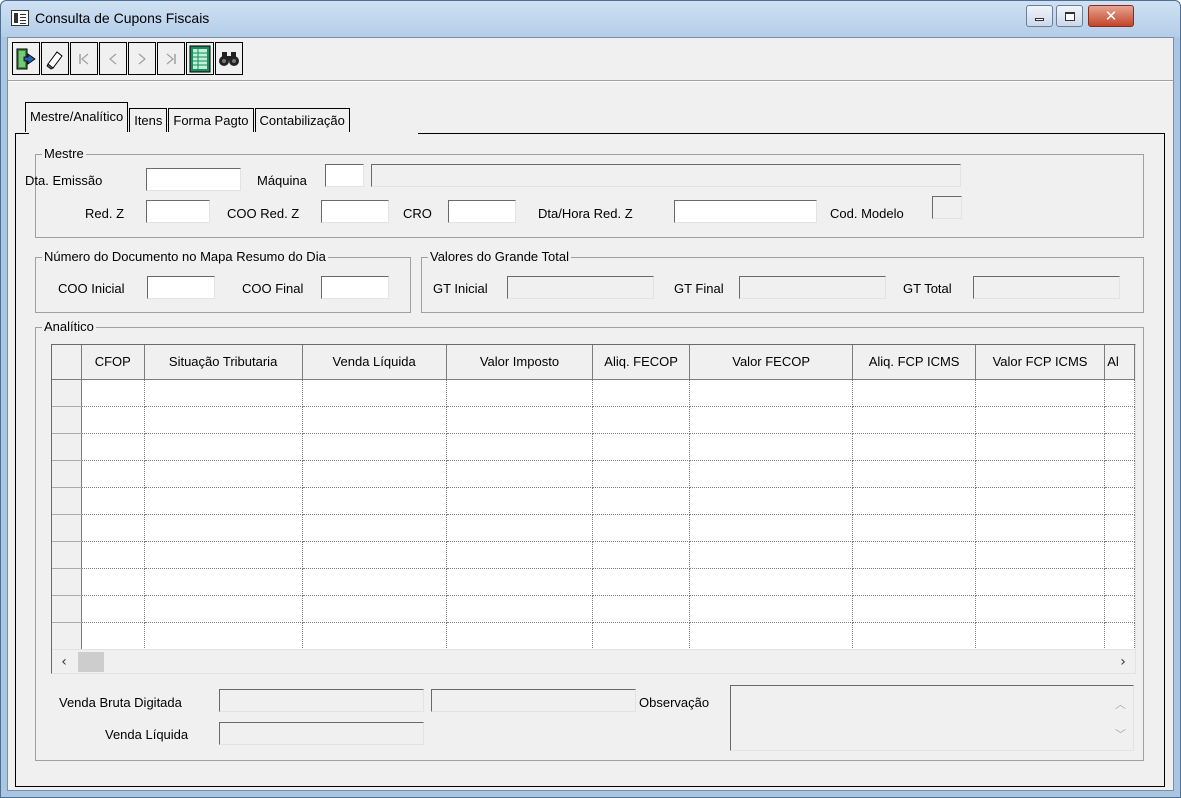 This screenshot has width=1181, height=798. Describe the element at coordinates (947, 207) in the screenshot. I see `cod-modelo-field` at that location.